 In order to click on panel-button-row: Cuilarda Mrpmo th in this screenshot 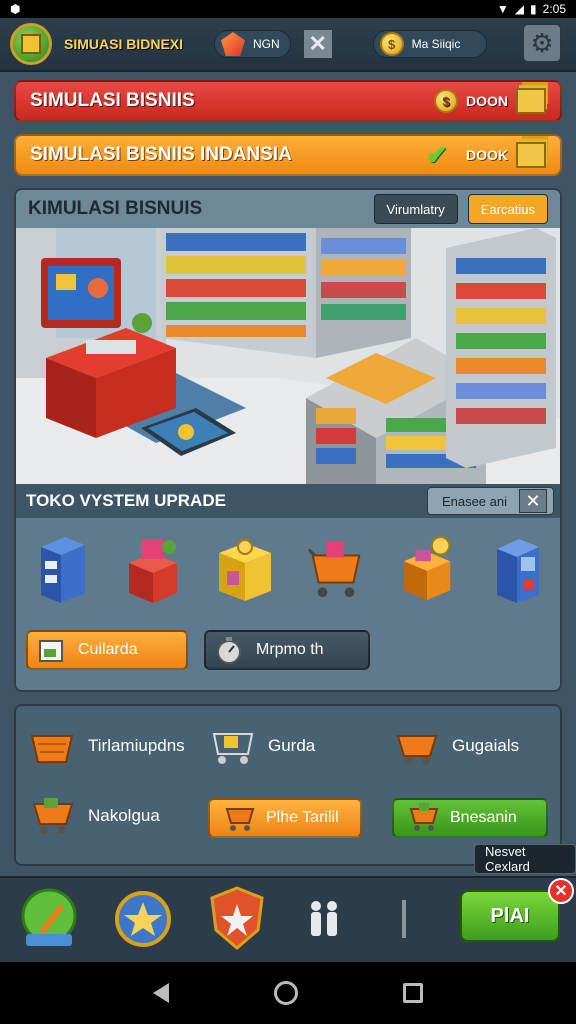, I will do `click(198, 650)`.